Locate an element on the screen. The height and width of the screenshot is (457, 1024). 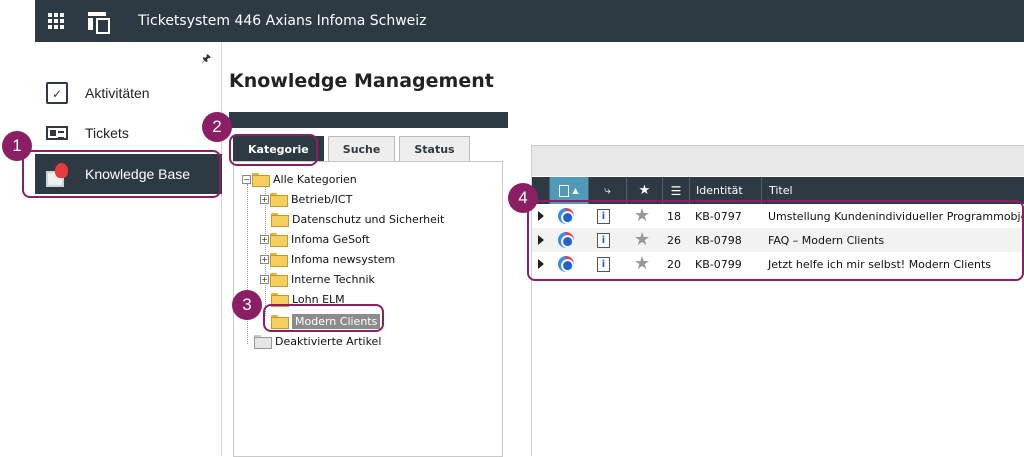
folder-open-icon is located at coordinates (261, 180).